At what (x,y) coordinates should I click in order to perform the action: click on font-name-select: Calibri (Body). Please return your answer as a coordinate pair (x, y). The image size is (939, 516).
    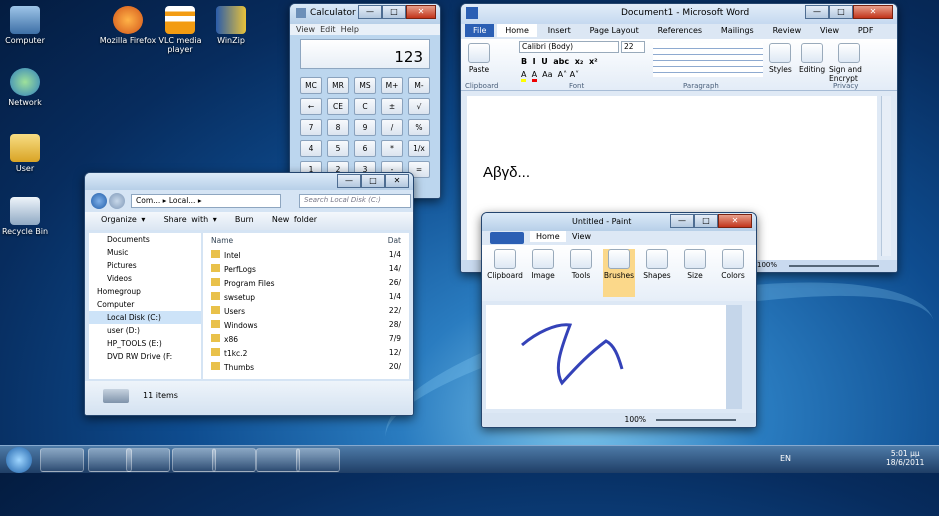
    Looking at the image, I should click on (569, 47).